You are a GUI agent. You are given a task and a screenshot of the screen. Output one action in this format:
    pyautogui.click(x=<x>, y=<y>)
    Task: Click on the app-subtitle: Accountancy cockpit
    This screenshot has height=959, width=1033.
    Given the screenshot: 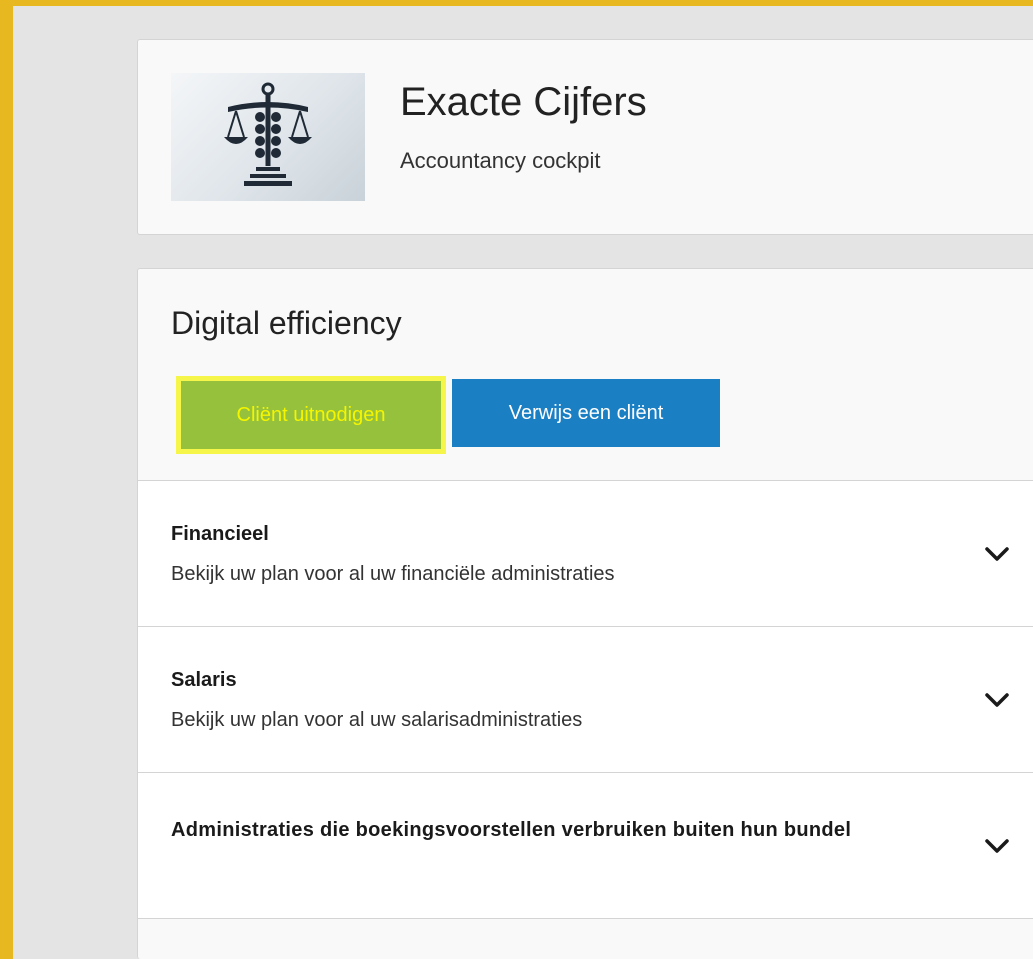 What is the action you would take?
    pyautogui.click(x=500, y=160)
    